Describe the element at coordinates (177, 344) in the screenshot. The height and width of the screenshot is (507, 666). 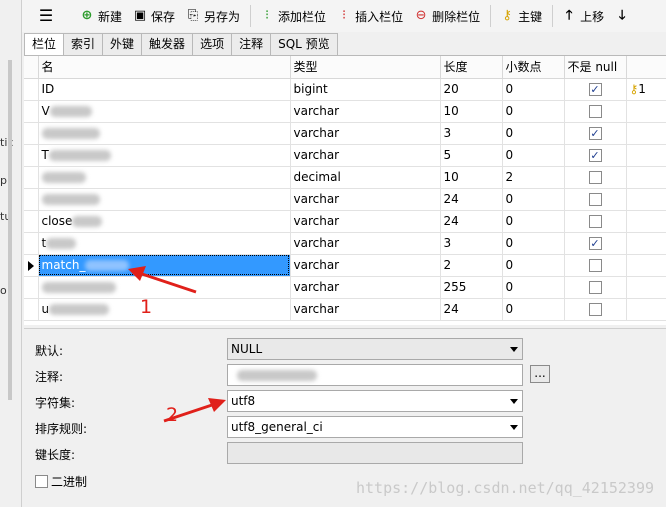
I see `annotation-overlay` at that location.